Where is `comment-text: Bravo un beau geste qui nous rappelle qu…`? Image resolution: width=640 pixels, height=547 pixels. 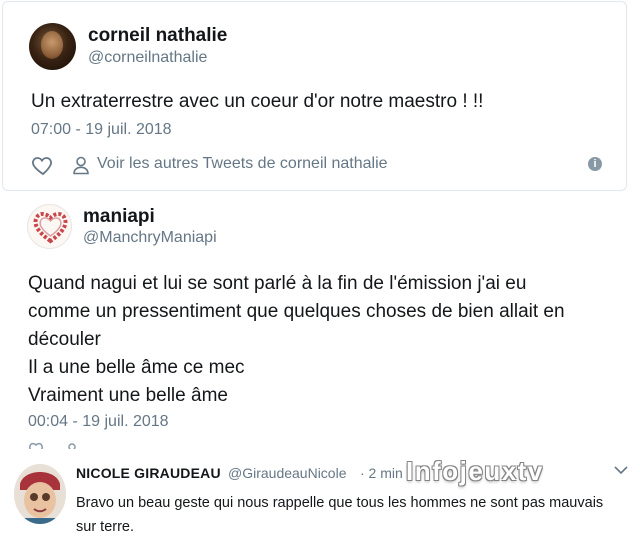
comment-text: Bravo un beau geste qui nous rappelle qu… is located at coordinates (356, 515).